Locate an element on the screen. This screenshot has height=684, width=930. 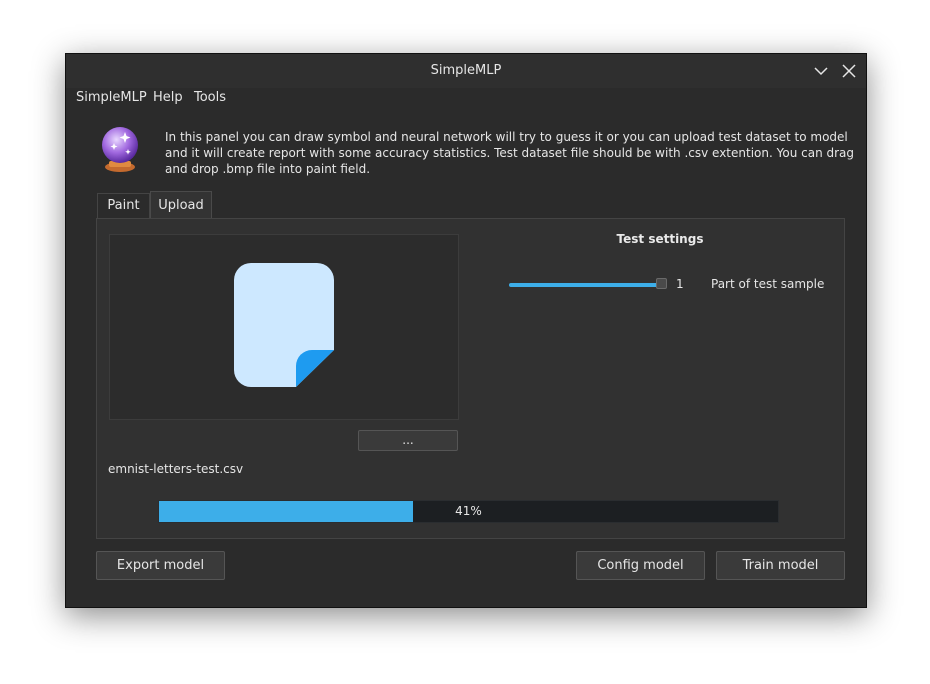
menu-tools: Tools is located at coordinates (210, 97).